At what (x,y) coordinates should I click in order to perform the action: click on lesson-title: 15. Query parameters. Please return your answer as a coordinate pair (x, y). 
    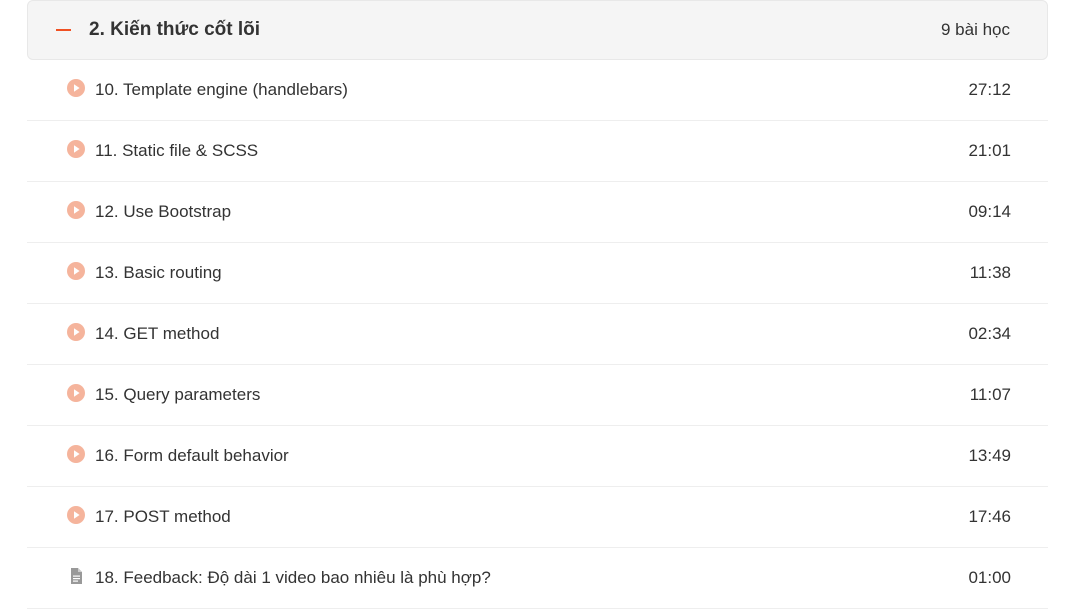
    Looking at the image, I should click on (178, 394).